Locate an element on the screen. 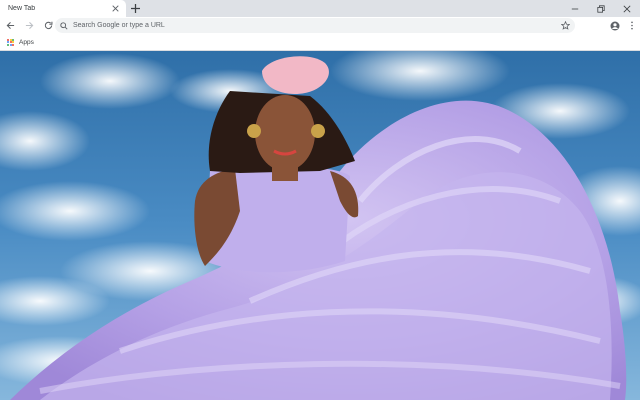 The height and width of the screenshot is (400, 640). forward-button is located at coordinates (29, 25).